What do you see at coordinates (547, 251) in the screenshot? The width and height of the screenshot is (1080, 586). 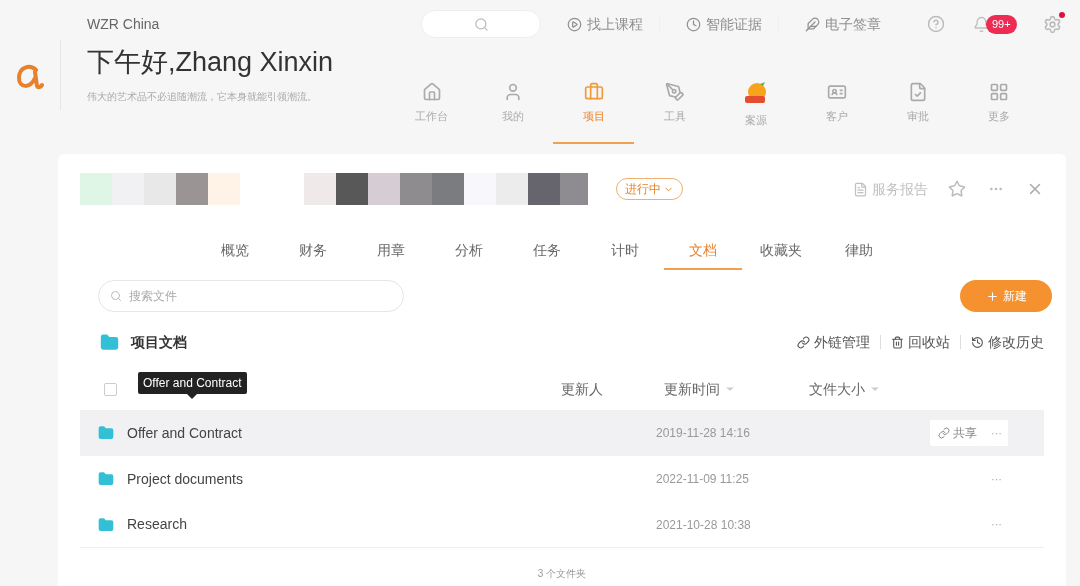 I see `tab: 任务` at bounding box center [547, 251].